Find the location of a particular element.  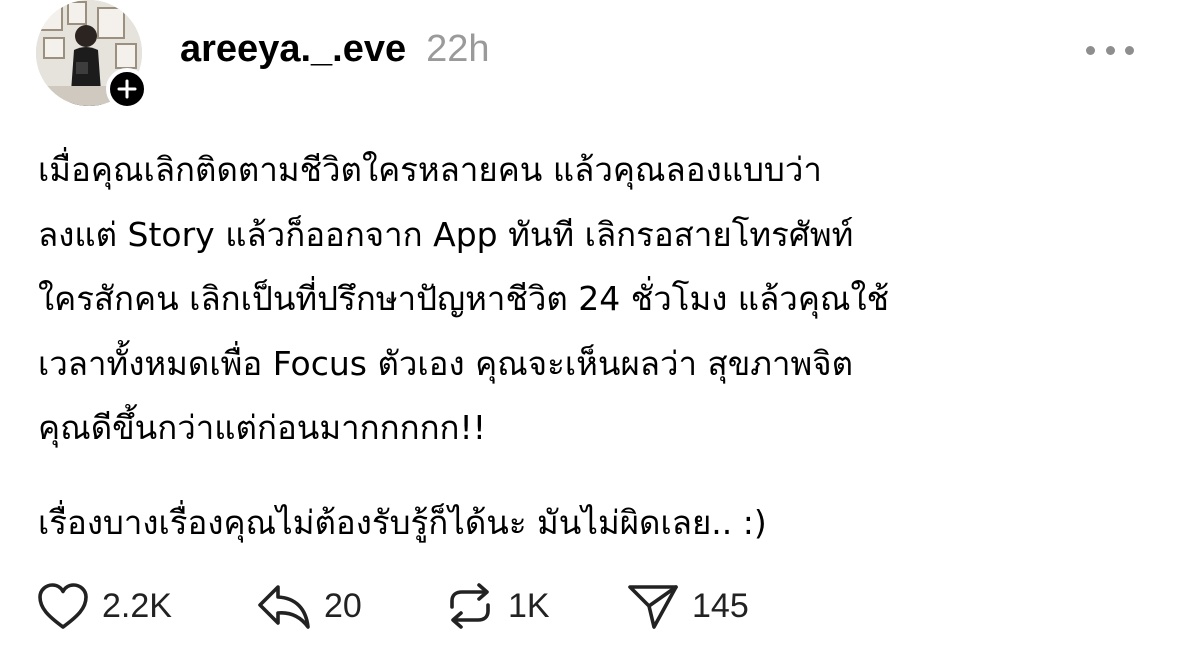

plus-icon is located at coordinates (127, 89).